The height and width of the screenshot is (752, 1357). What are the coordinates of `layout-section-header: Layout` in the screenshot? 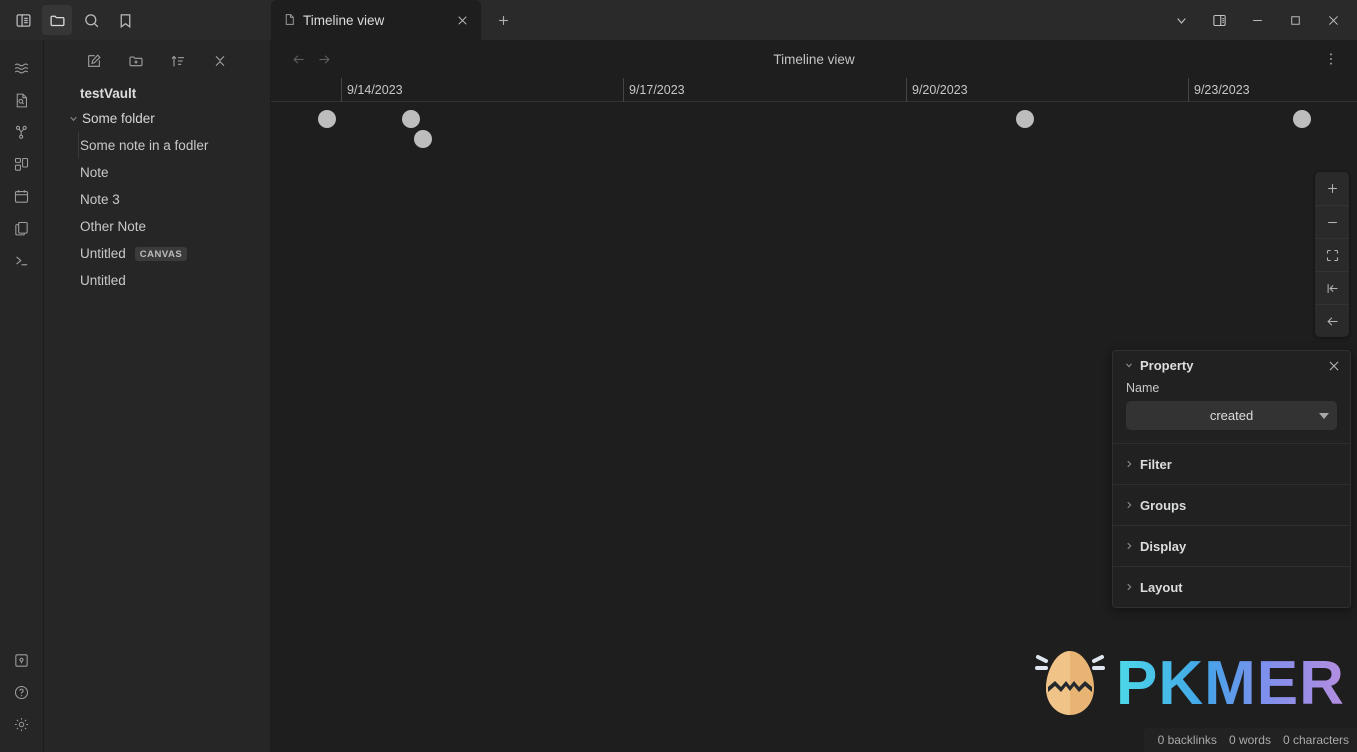 It's located at (1231, 587).